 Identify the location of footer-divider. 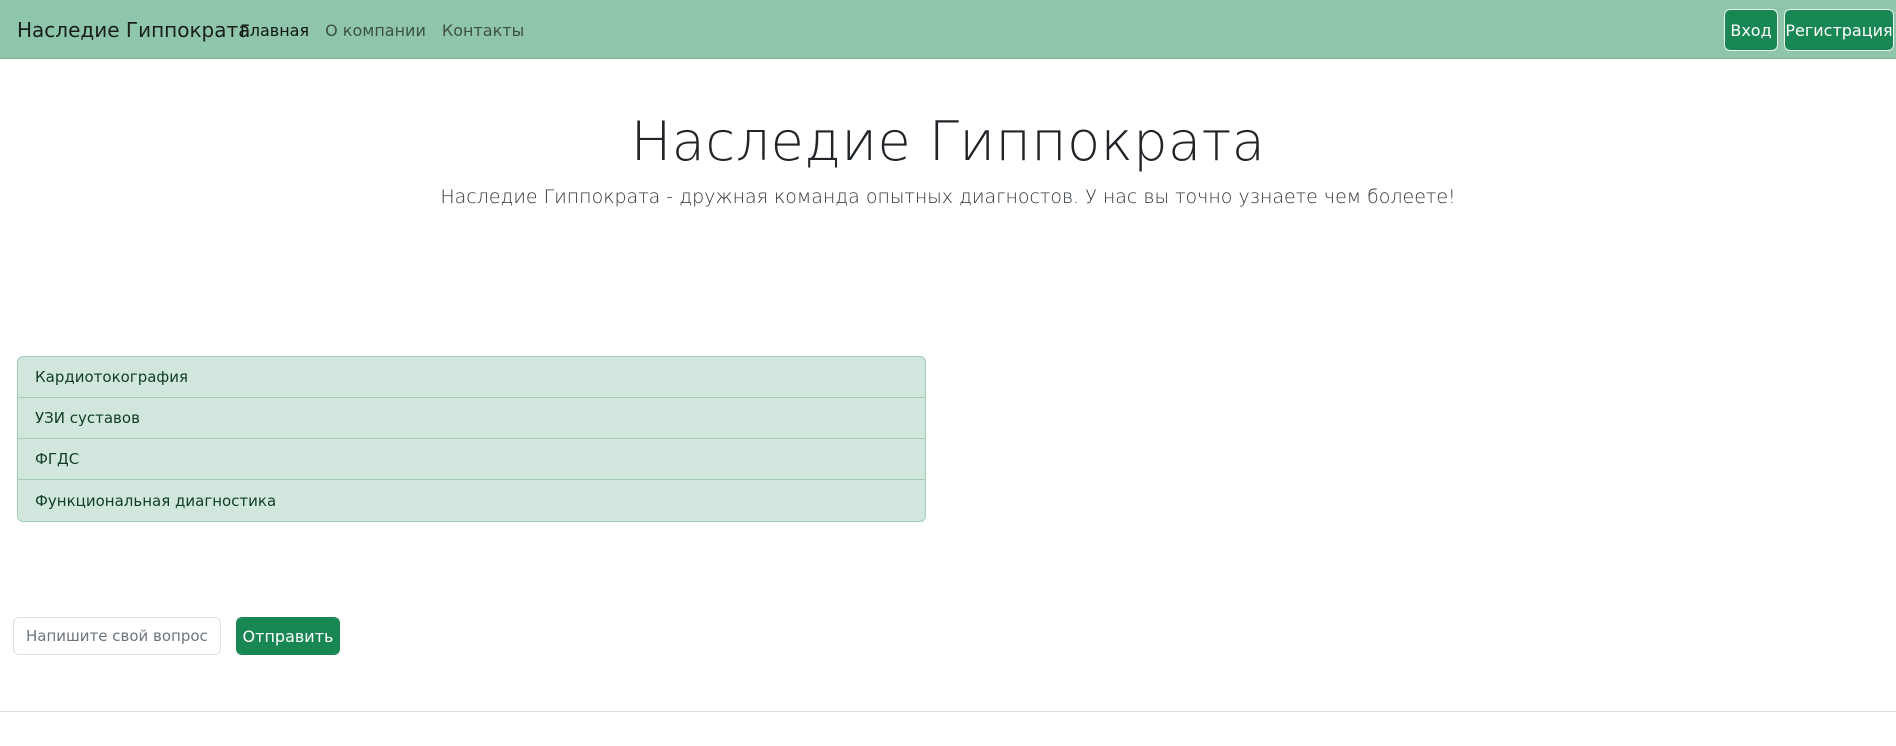
(948, 711).